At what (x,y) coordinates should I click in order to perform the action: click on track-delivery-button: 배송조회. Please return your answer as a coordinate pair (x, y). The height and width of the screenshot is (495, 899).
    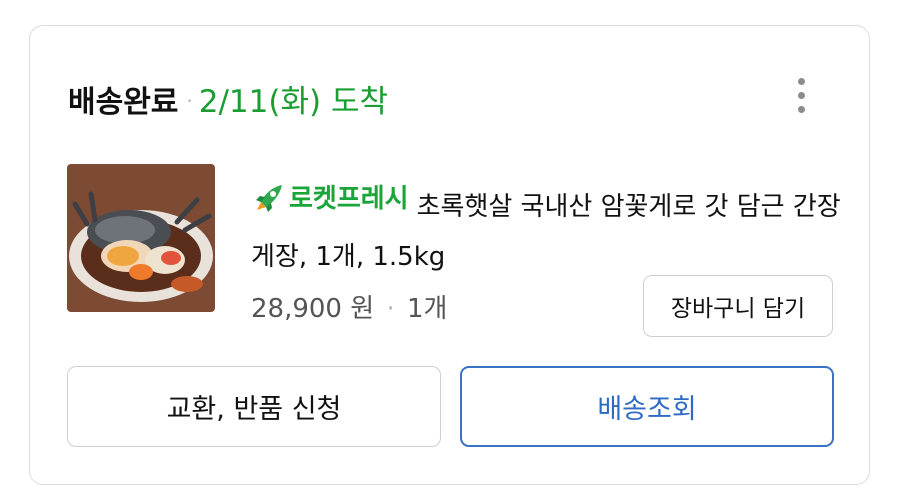
    Looking at the image, I should click on (647, 406).